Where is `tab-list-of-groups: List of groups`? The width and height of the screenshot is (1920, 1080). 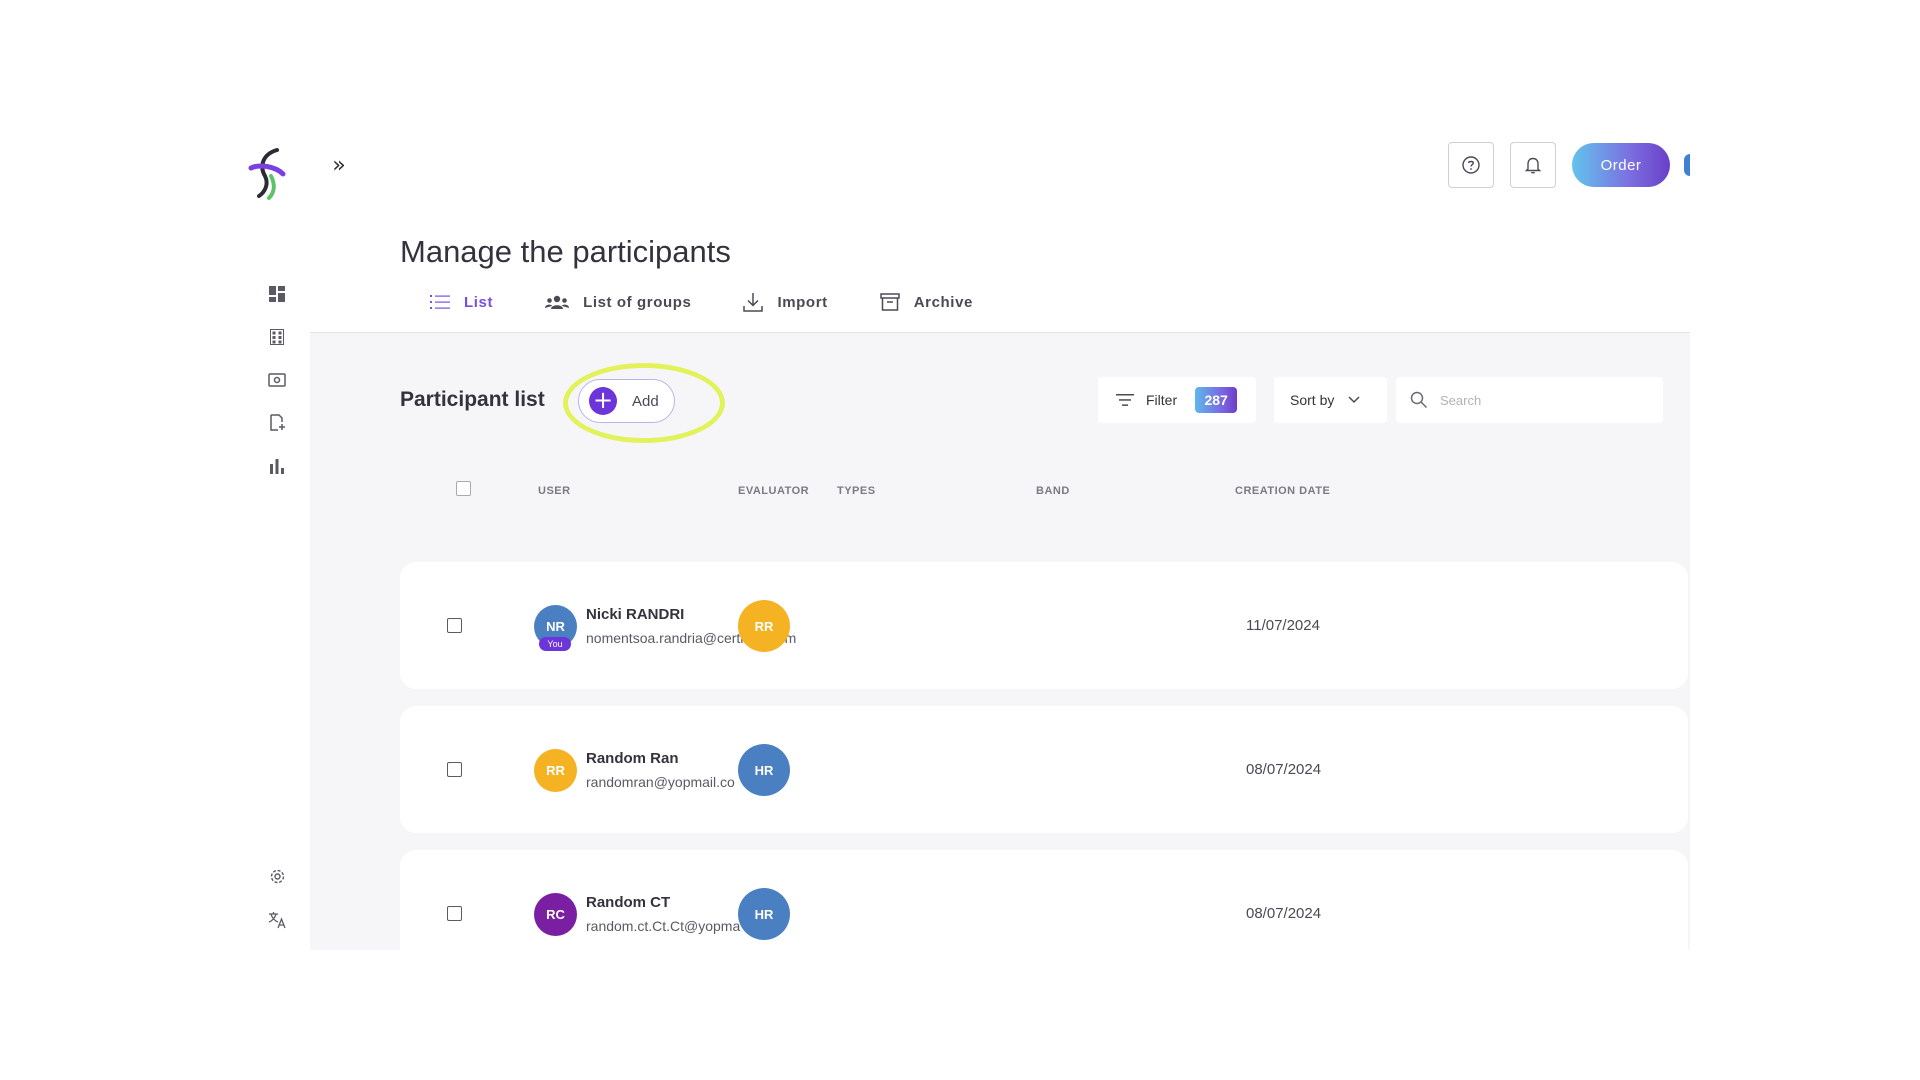 tab-list-of-groups: List of groups is located at coordinates (618, 302).